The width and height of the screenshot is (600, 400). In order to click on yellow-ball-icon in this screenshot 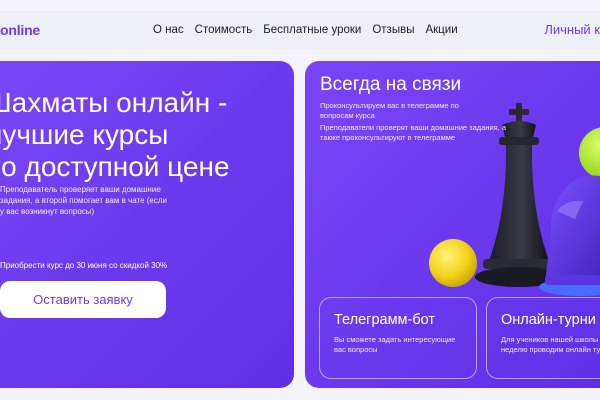, I will do `click(453, 263)`.